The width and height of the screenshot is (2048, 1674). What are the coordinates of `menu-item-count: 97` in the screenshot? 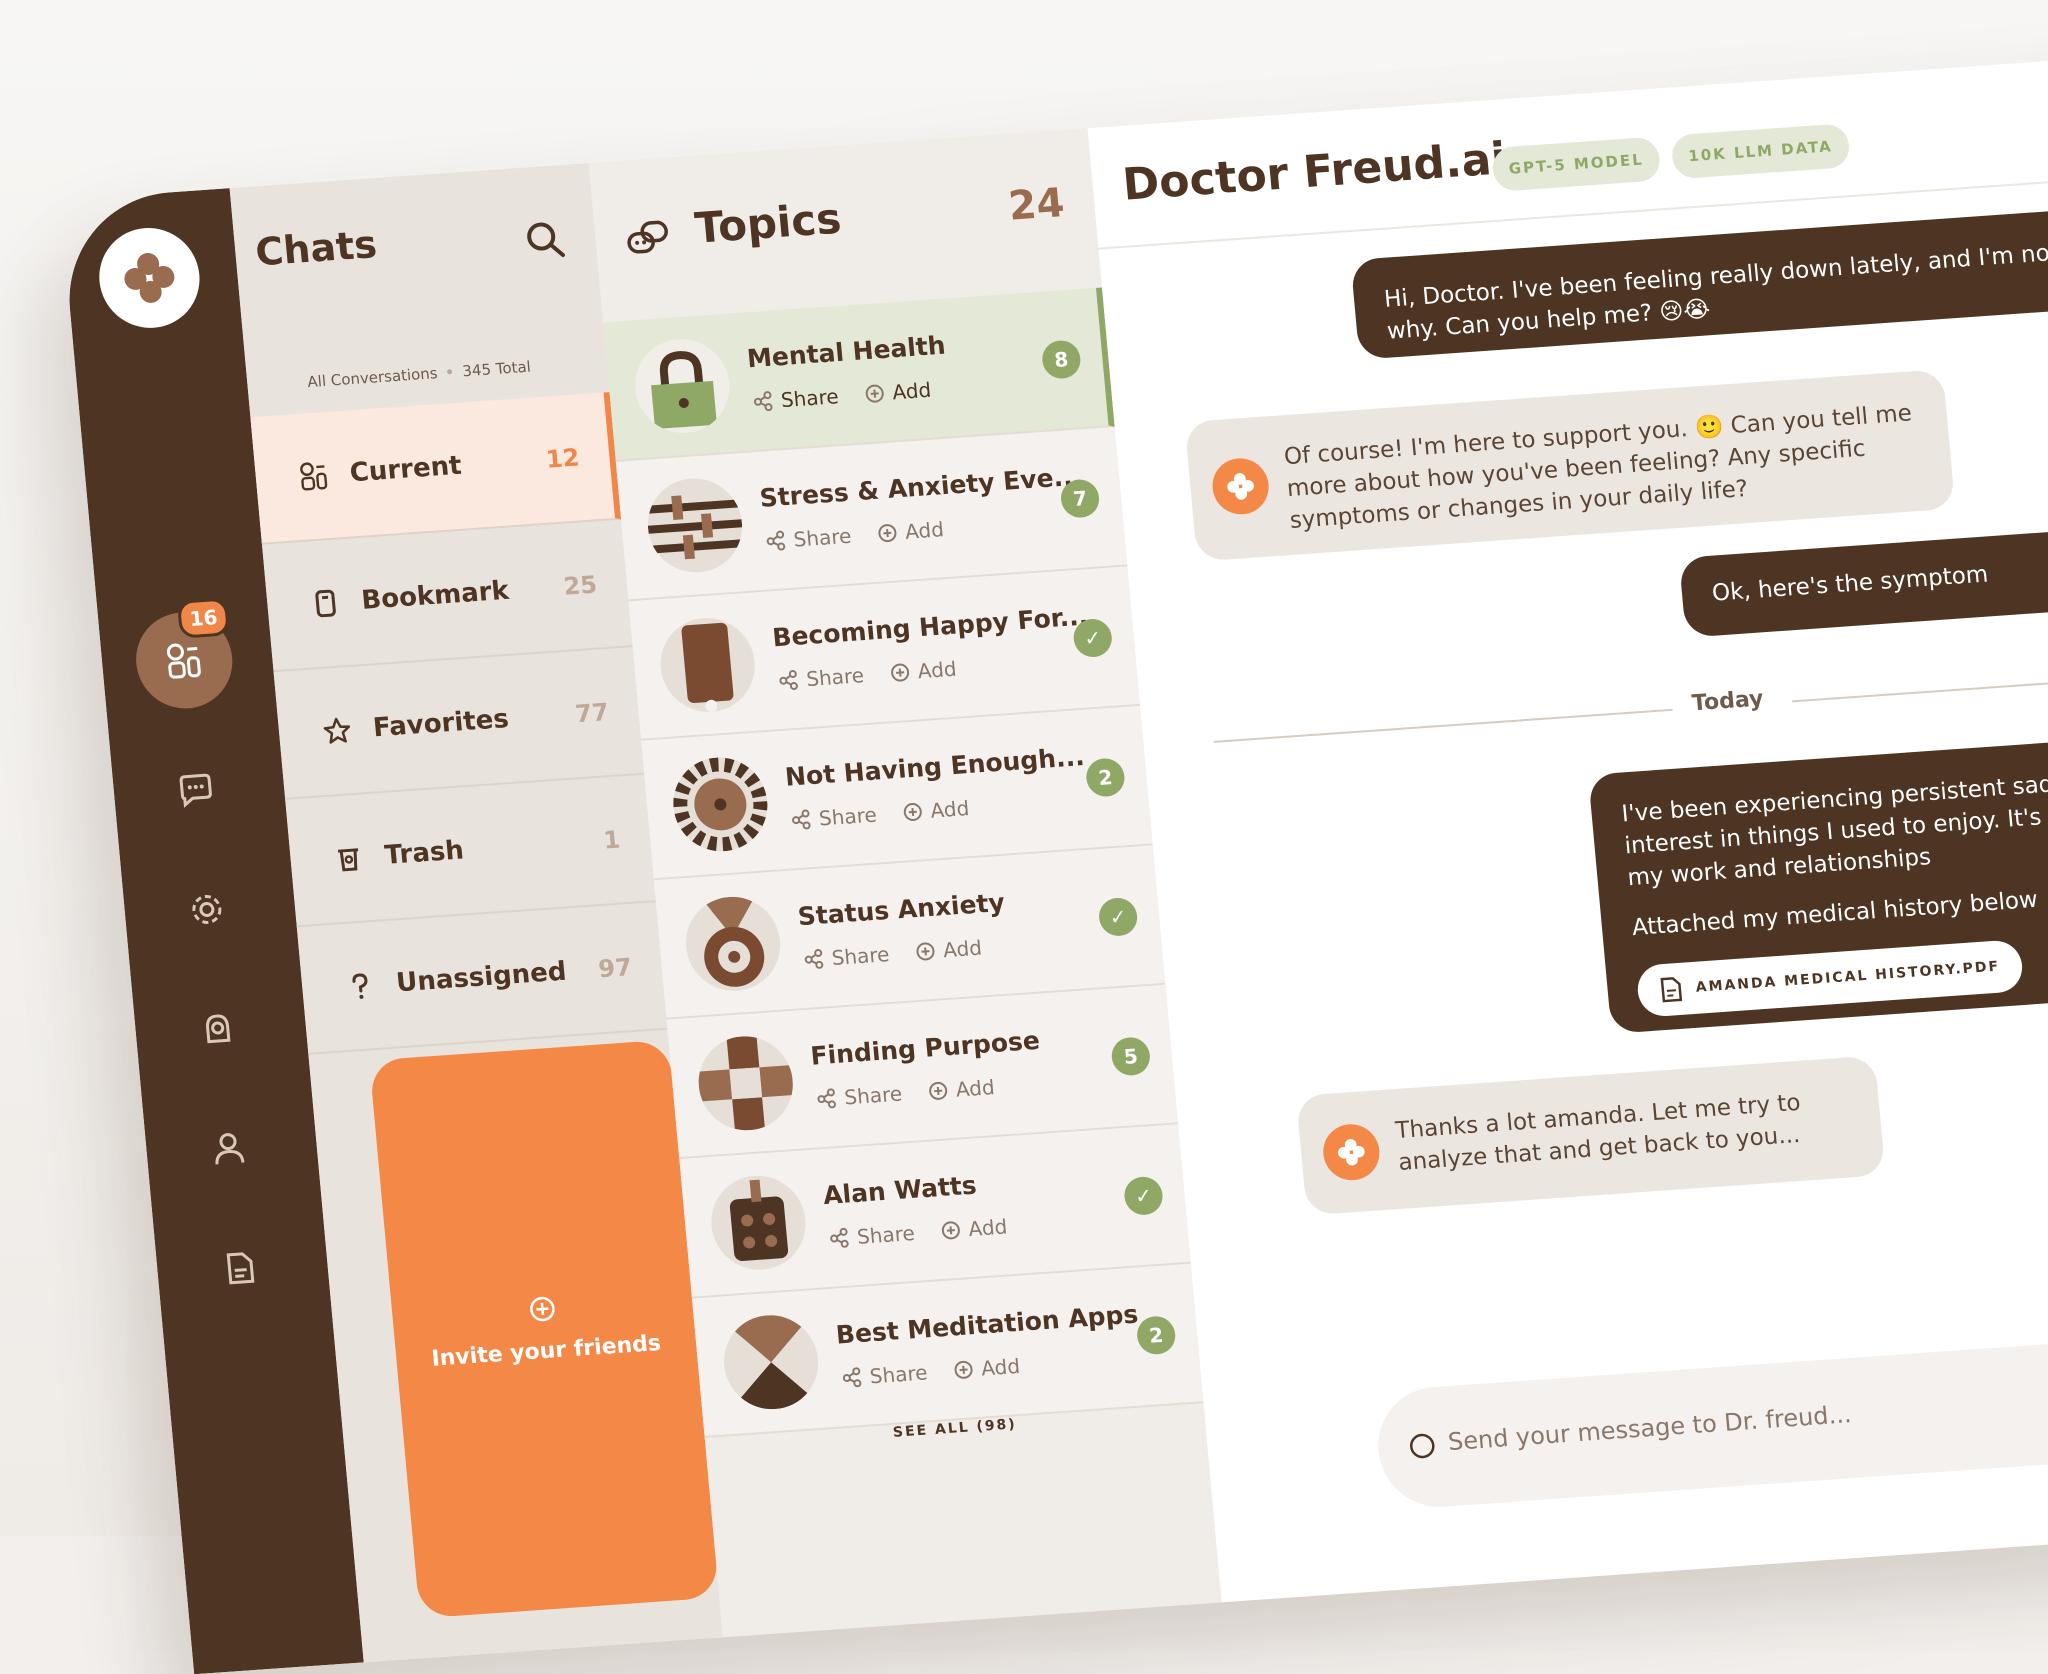 It's located at (615, 968).